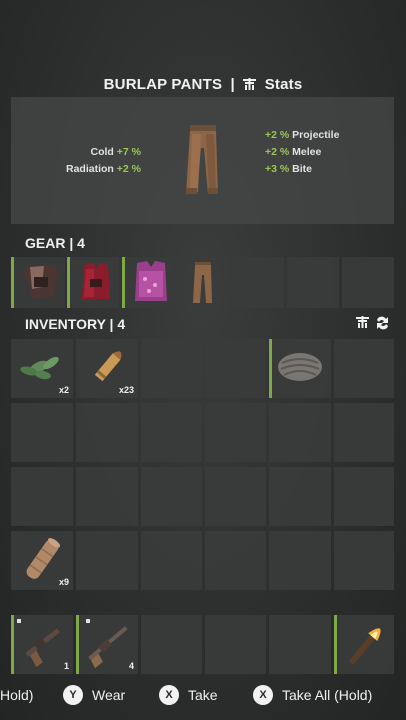  I want to click on item-title: BURLAP PANTS | Stats, so click(203, 84).